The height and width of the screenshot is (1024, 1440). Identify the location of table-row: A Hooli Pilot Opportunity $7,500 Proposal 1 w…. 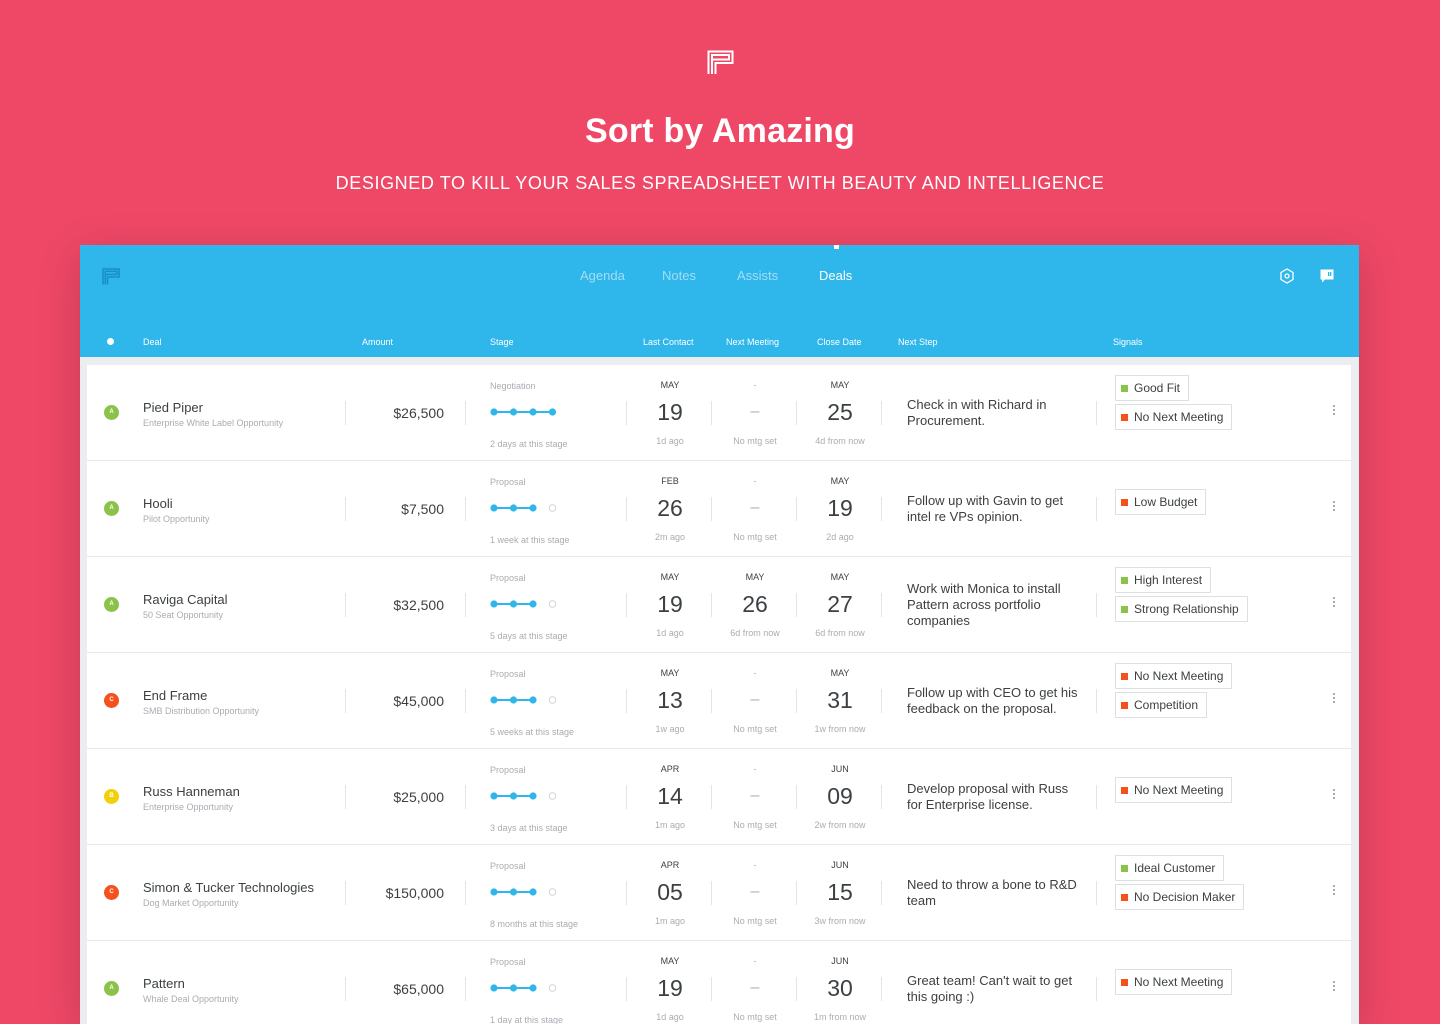
(719, 509).